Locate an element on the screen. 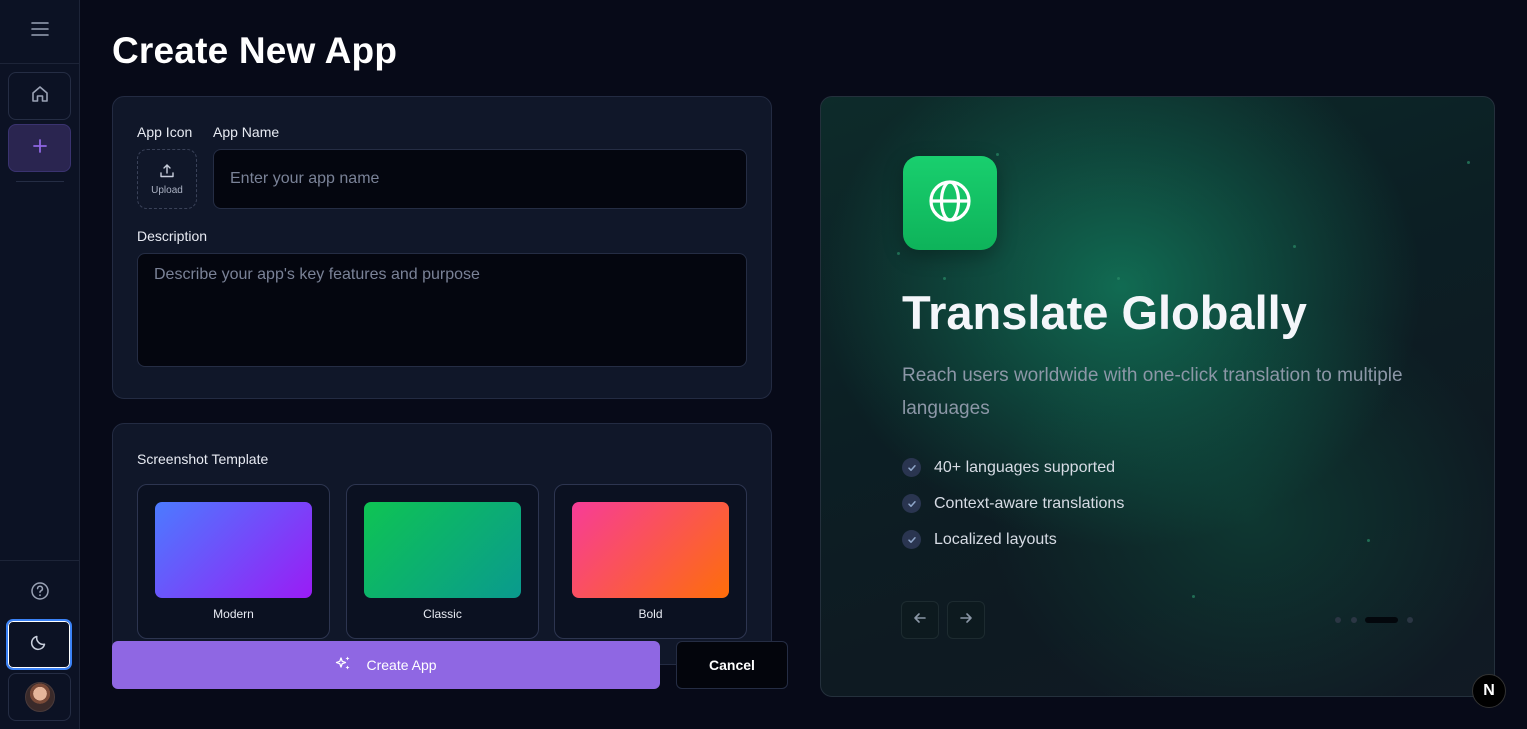 The image size is (1527, 729). template-name: Classic is located at coordinates (442, 614).